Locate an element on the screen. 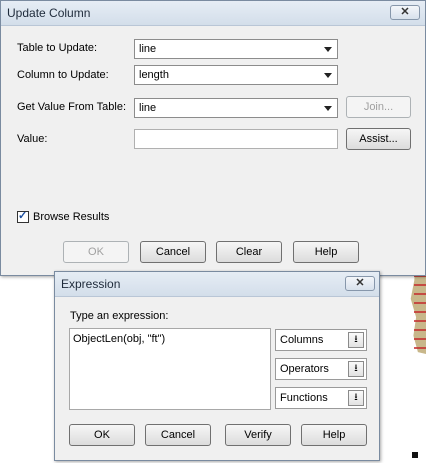 The height and width of the screenshot is (463, 426). column-to-update-select: length is located at coordinates (236, 75).